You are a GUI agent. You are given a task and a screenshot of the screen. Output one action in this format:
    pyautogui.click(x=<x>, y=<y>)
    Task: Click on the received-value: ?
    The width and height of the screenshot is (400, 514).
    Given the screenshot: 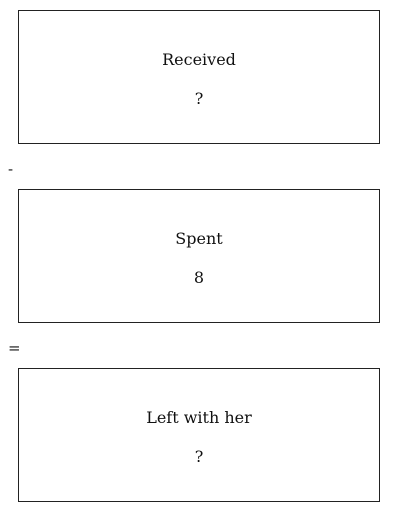 What is the action you would take?
    pyautogui.click(x=199, y=98)
    